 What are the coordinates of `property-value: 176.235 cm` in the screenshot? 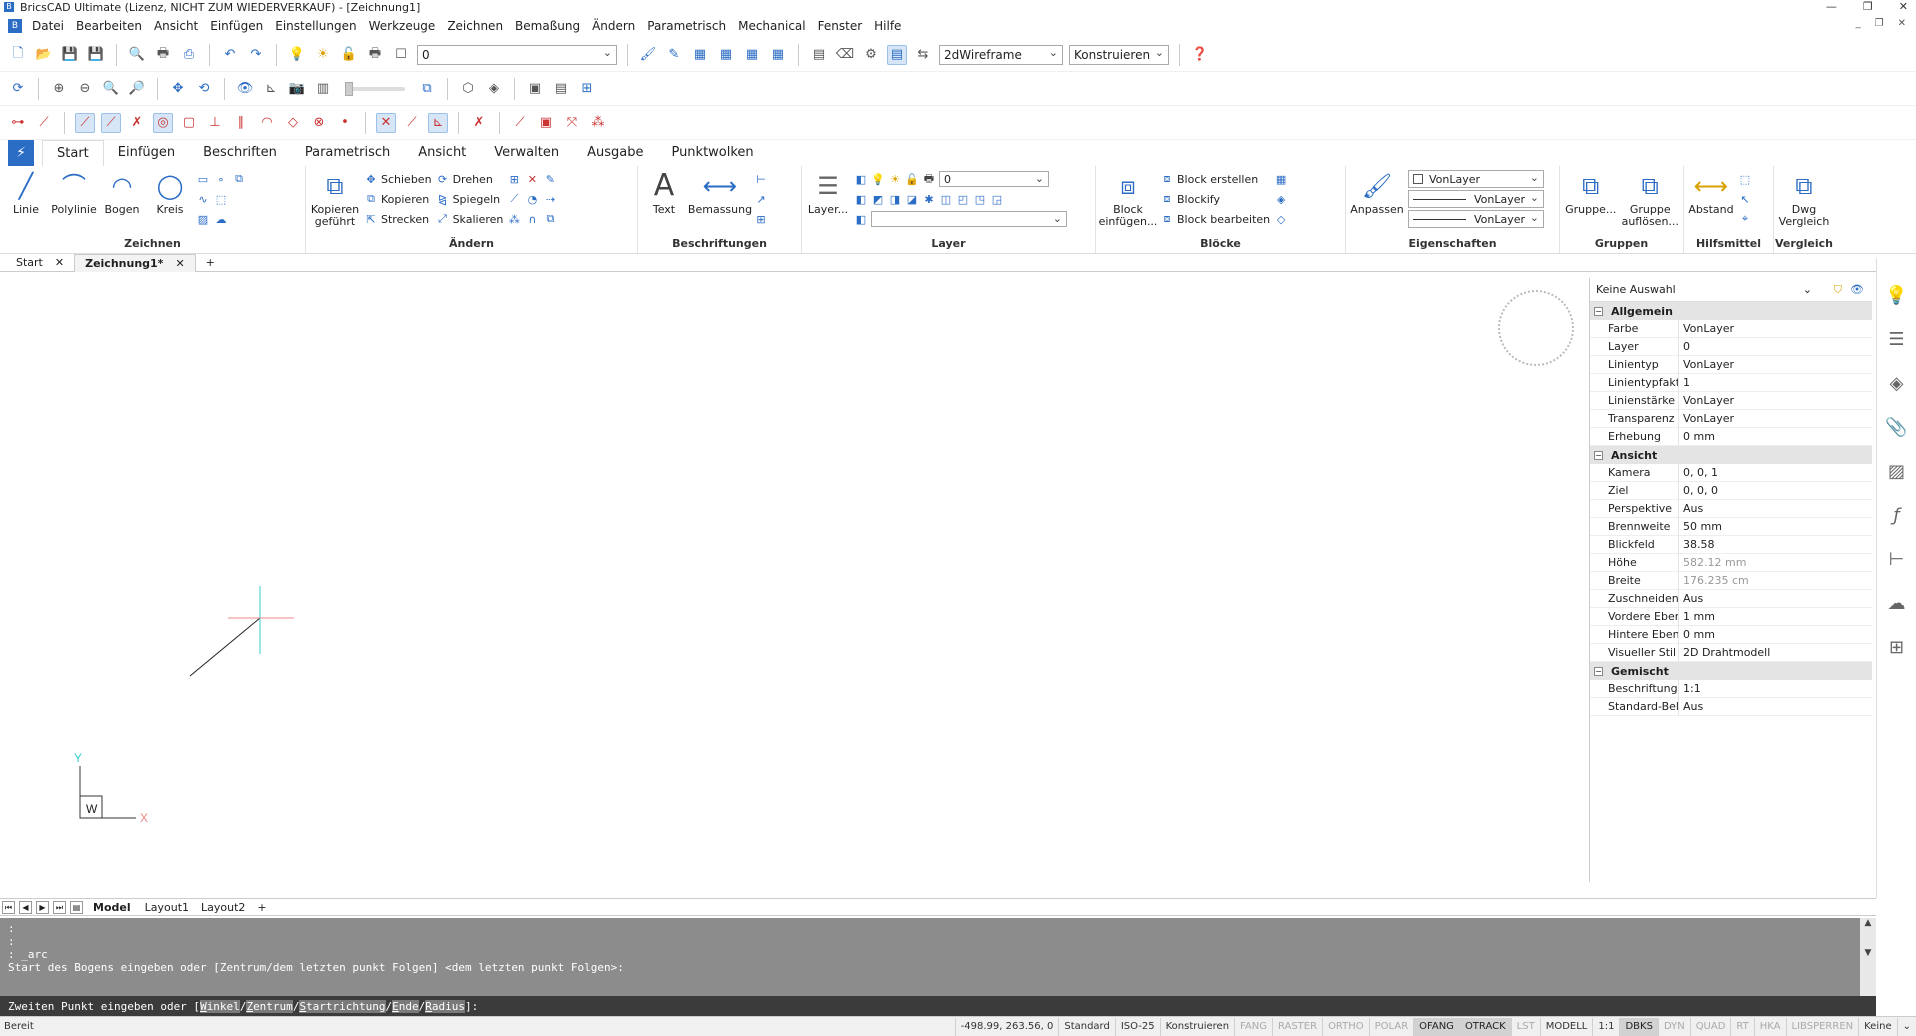 It's located at (1775, 580).